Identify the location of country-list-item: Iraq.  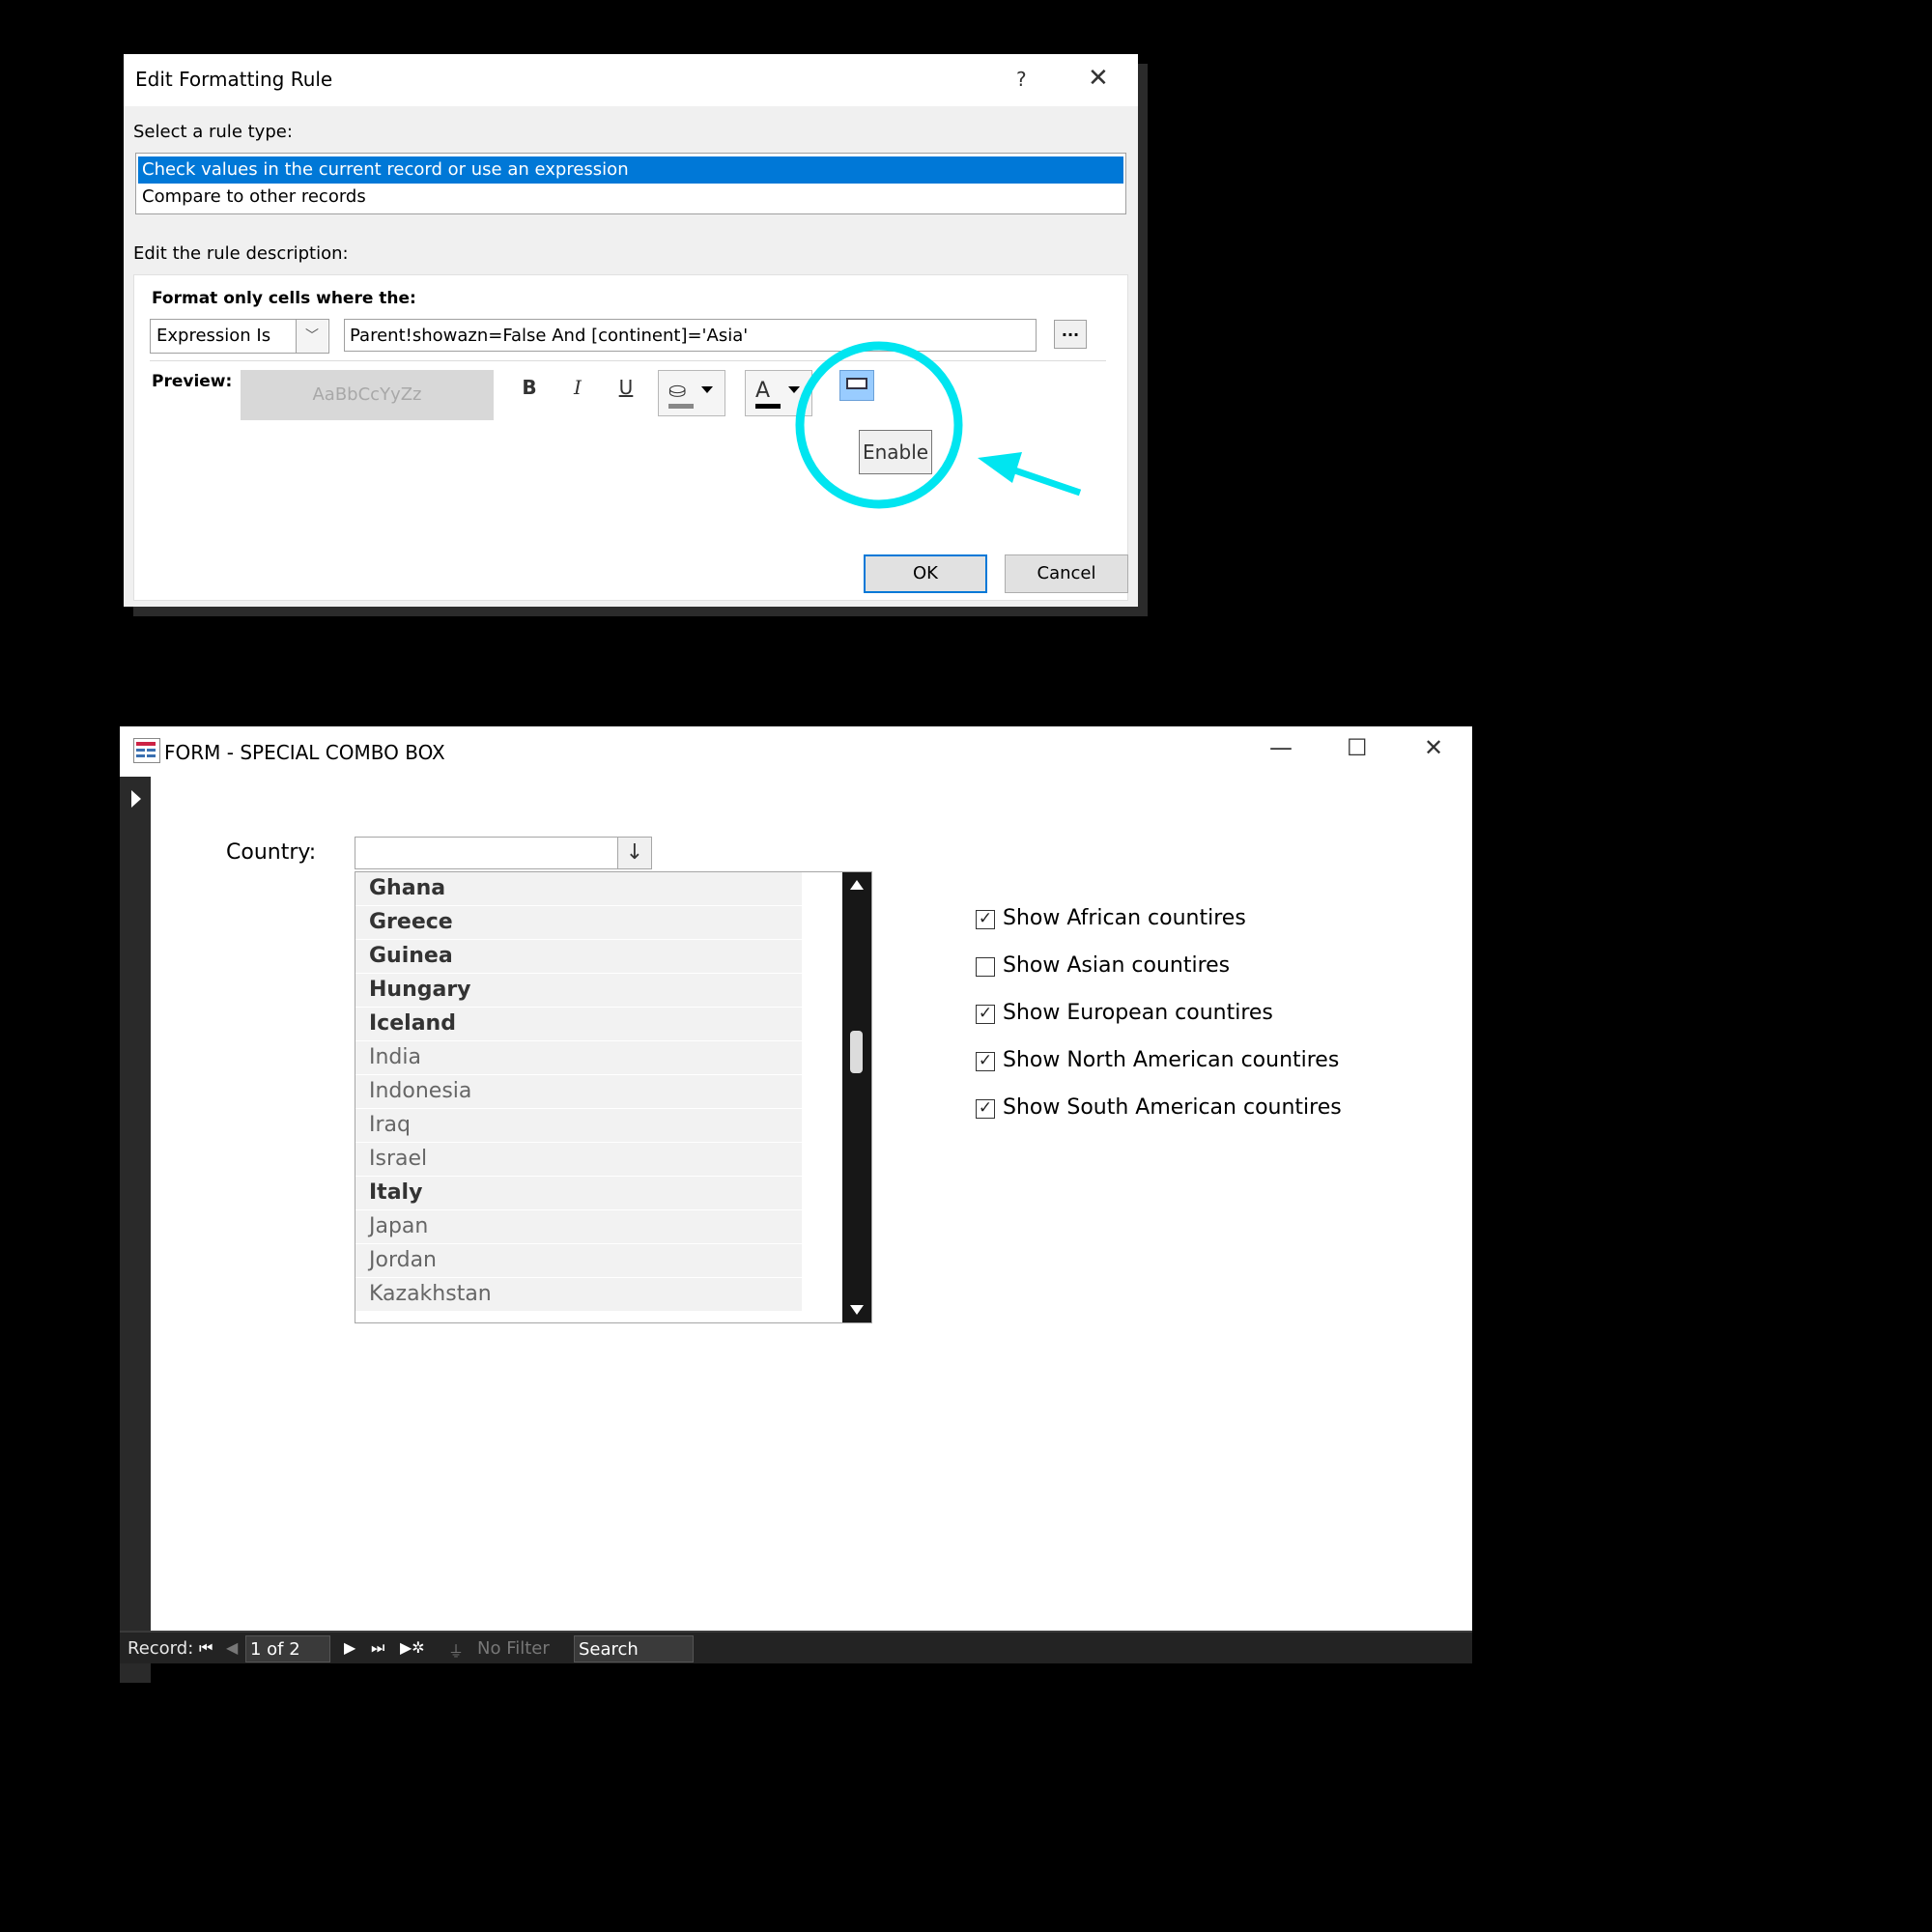
(578, 1125).